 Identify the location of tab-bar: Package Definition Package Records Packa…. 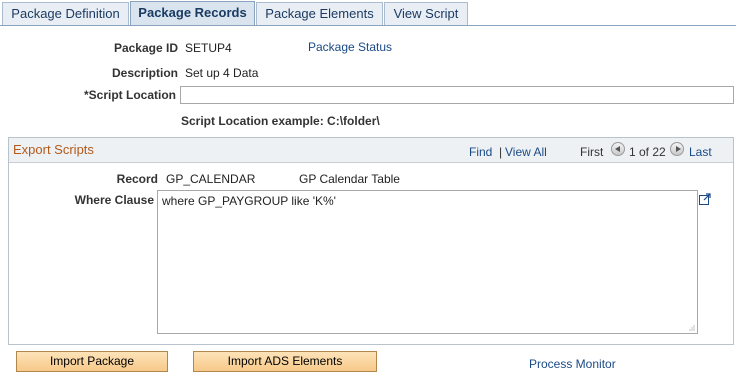
(368, 13).